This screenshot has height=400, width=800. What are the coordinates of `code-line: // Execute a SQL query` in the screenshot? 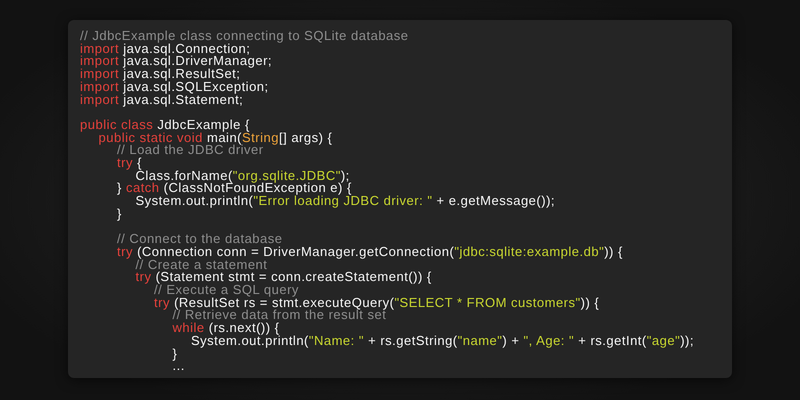 It's located at (226, 290).